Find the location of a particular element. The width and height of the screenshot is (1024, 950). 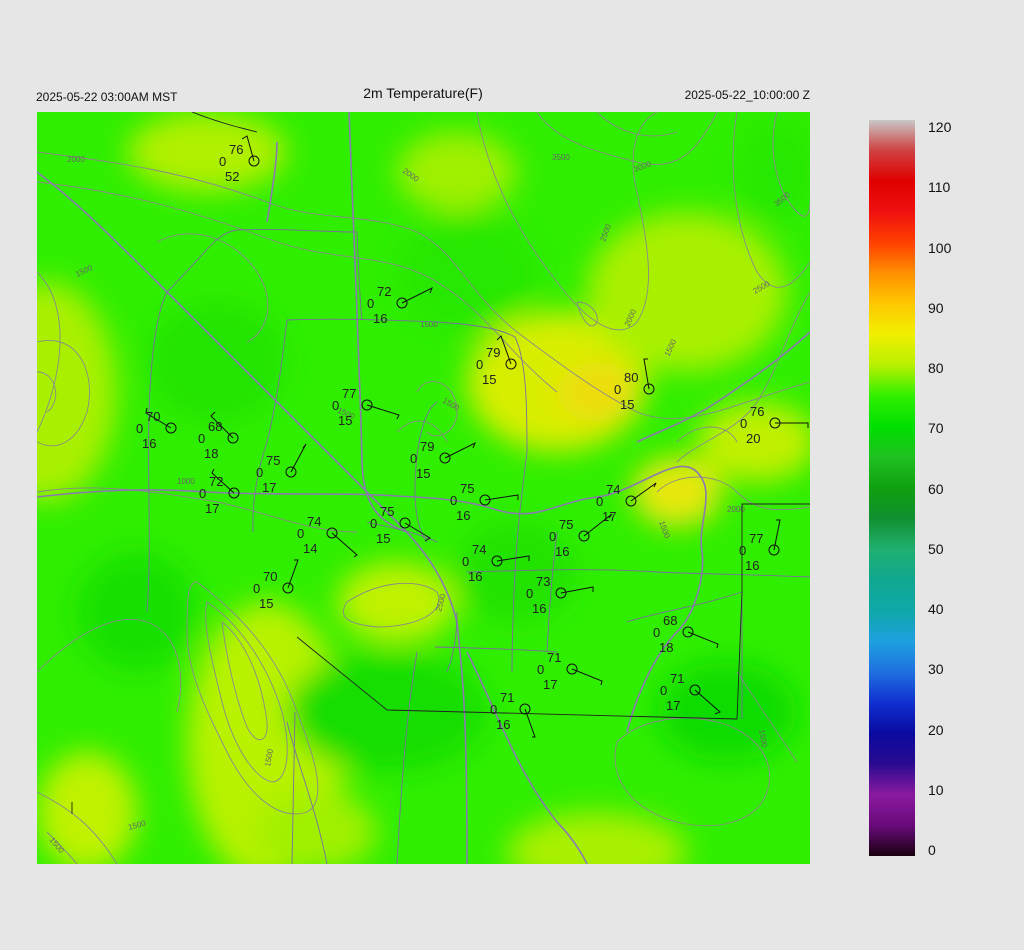

colorbar-label: 50 is located at coordinates (936, 548).